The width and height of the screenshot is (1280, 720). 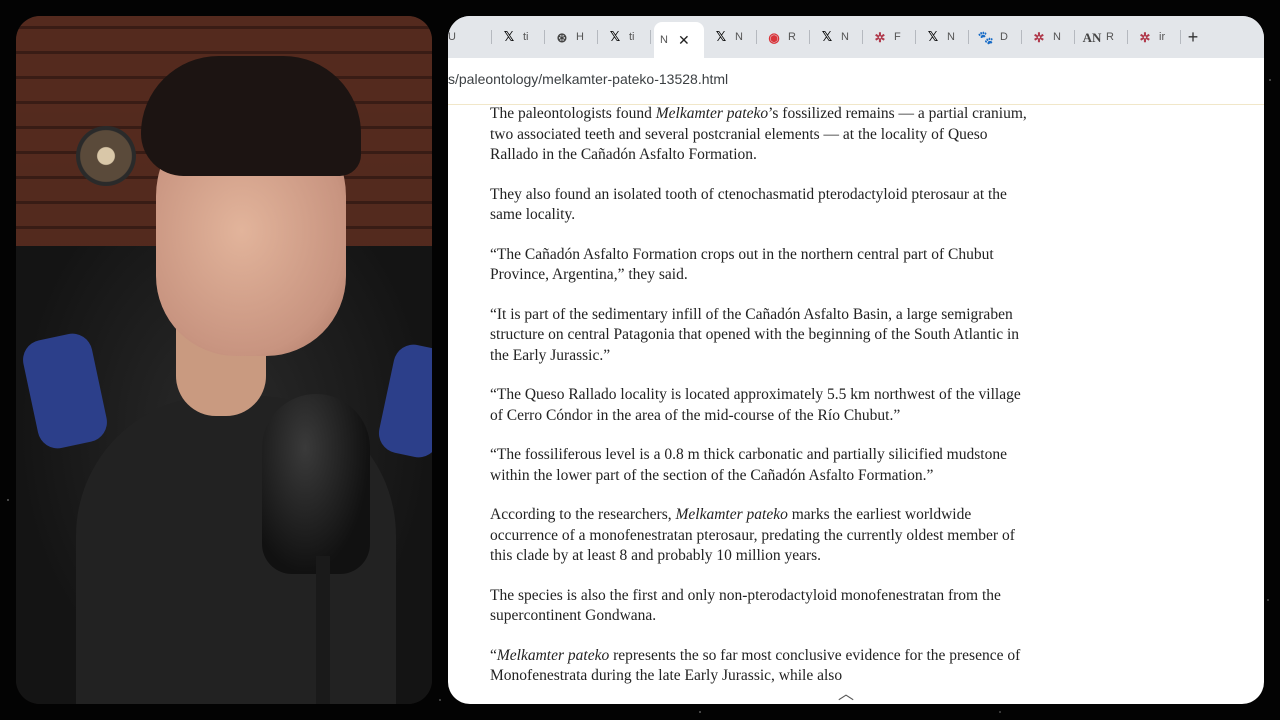 I want to click on paragraph-text: “, so click(x=493, y=655).